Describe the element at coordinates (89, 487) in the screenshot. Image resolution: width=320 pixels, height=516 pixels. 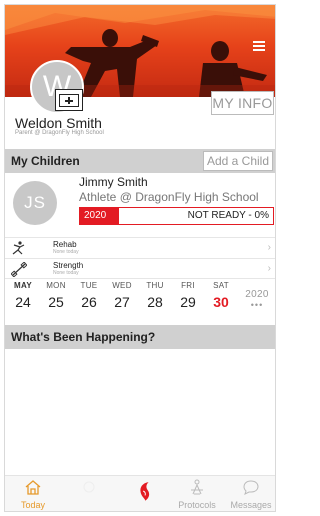
I see `blank-icon` at that location.